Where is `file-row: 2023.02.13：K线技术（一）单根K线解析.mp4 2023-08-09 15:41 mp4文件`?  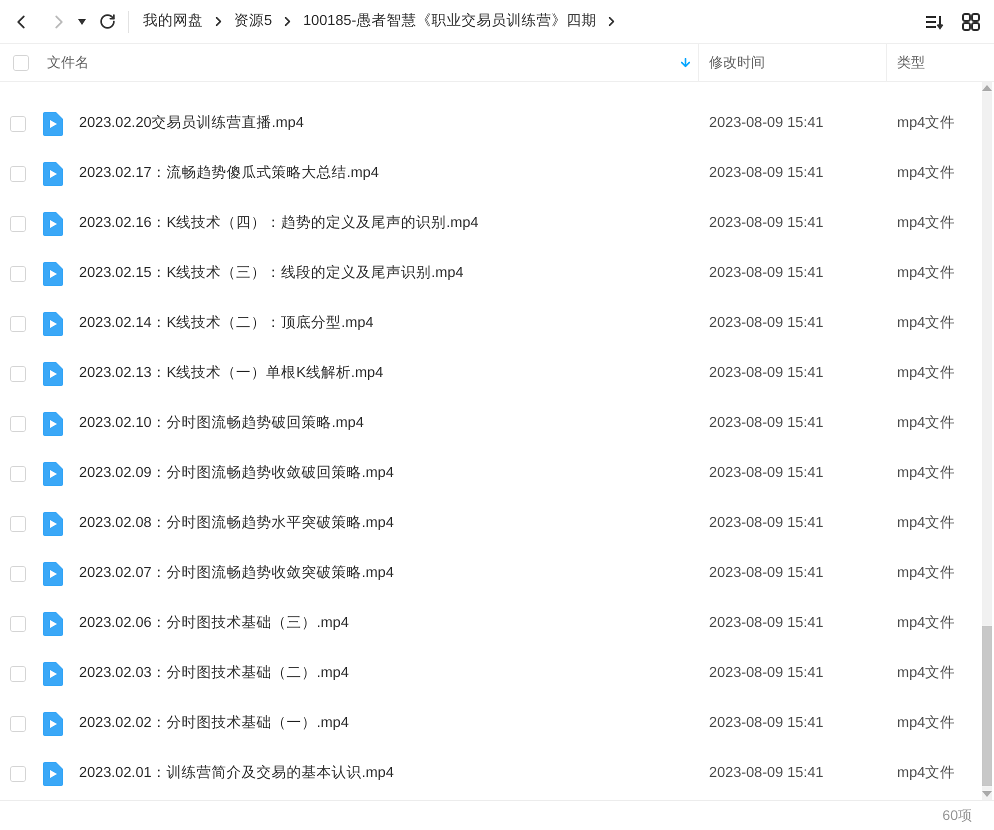
file-row: 2023.02.13：K线技术（一）单根K线解析.mp4 2023-08-09 15:41 mp4文件 is located at coordinates (491, 374).